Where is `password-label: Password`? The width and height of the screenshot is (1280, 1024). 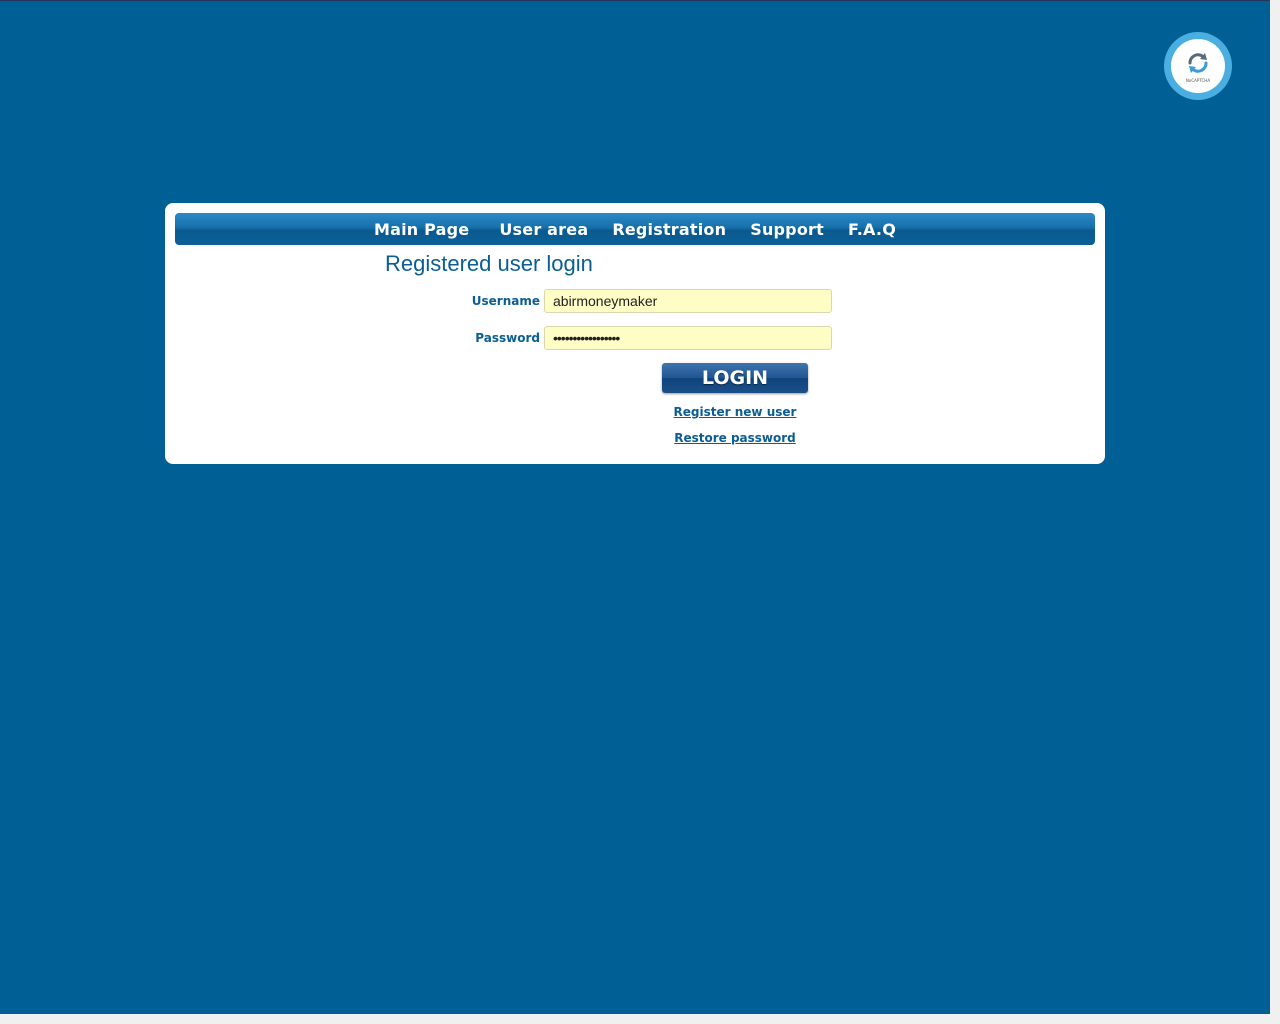 password-label: Password is located at coordinates (507, 338).